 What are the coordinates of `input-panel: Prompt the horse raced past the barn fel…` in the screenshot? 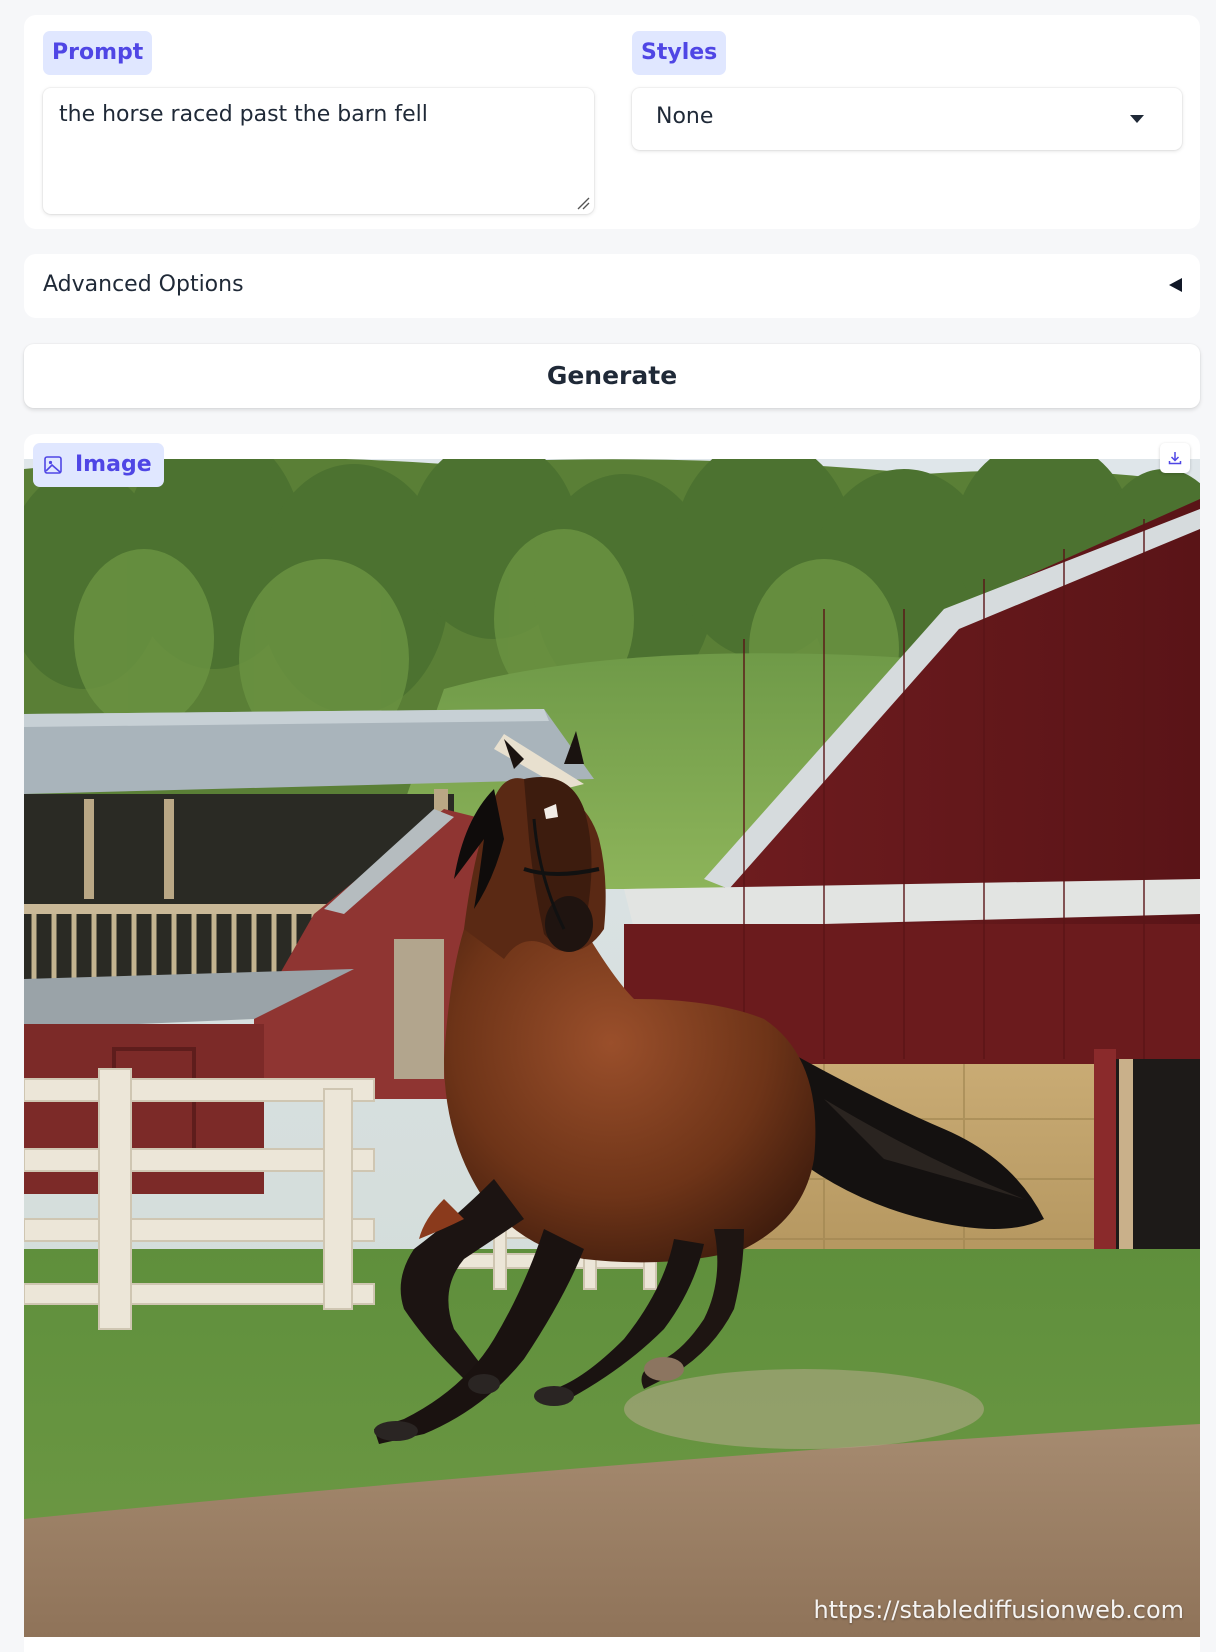 It's located at (612, 122).